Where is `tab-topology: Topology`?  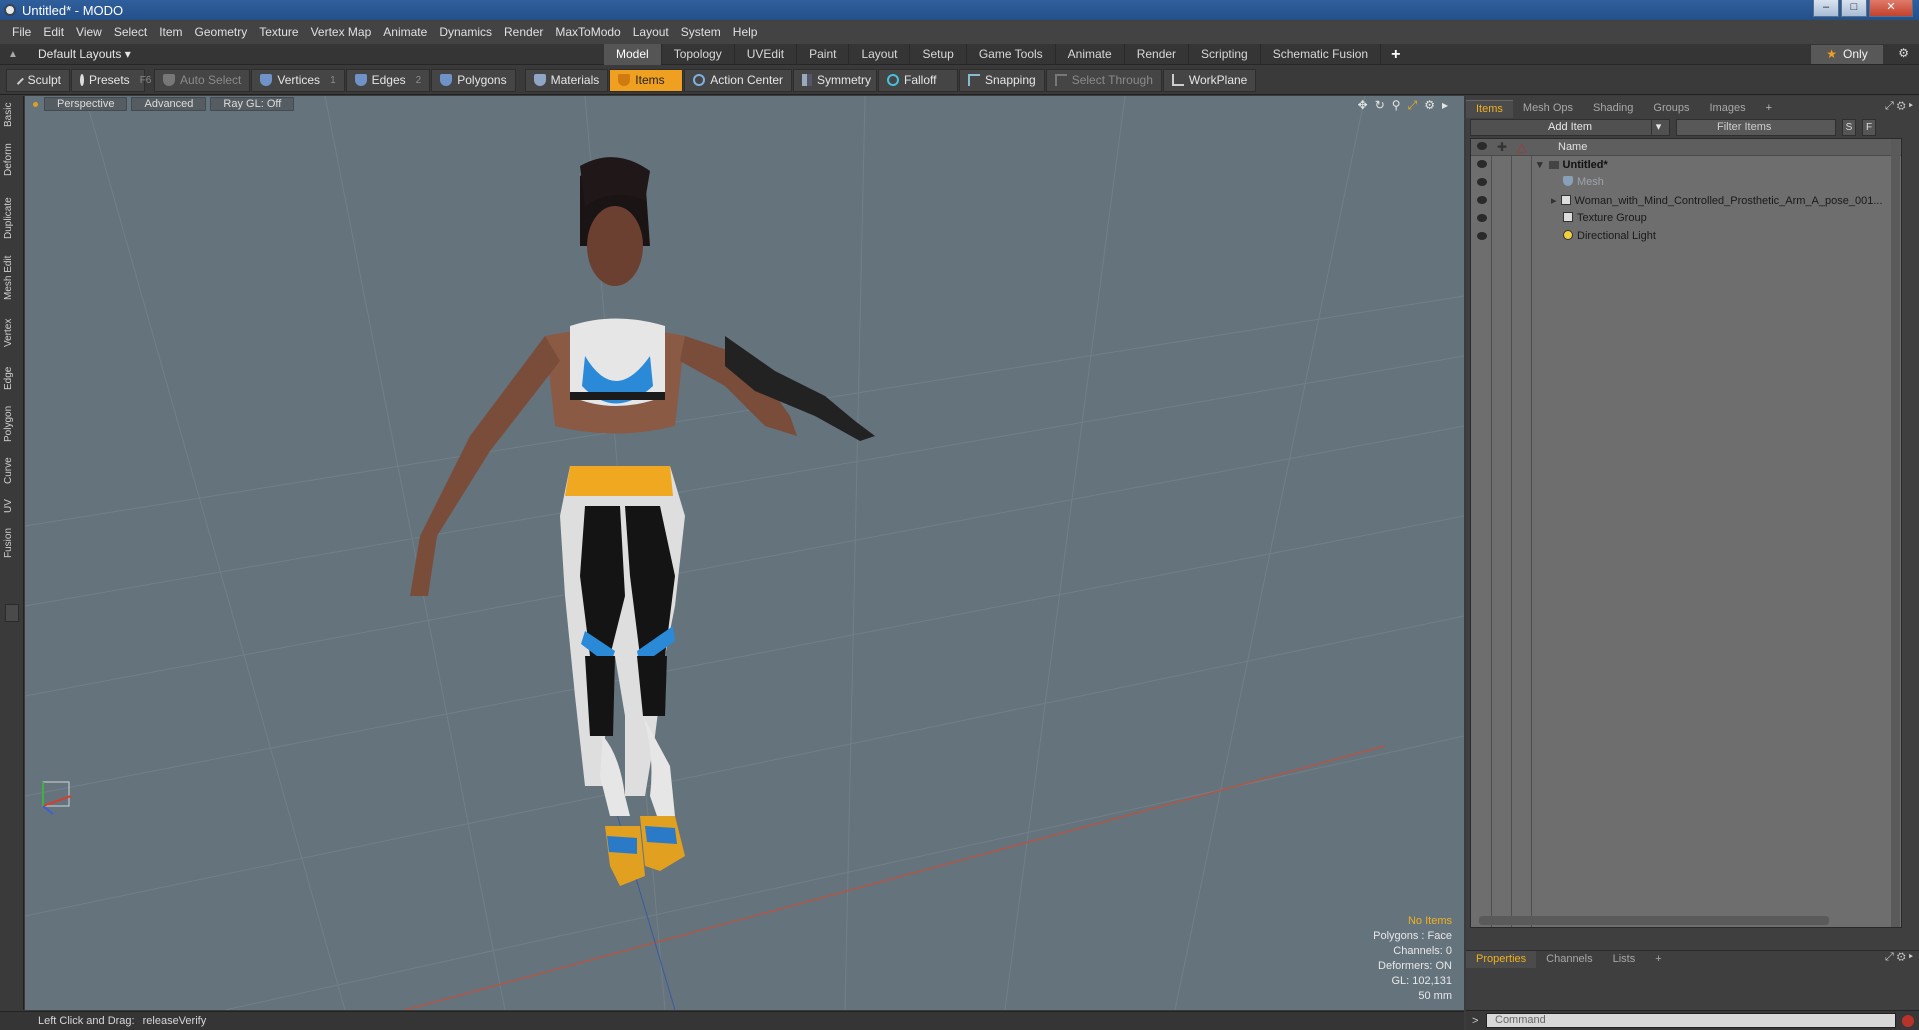
tab-topology: Topology is located at coordinates (698, 54).